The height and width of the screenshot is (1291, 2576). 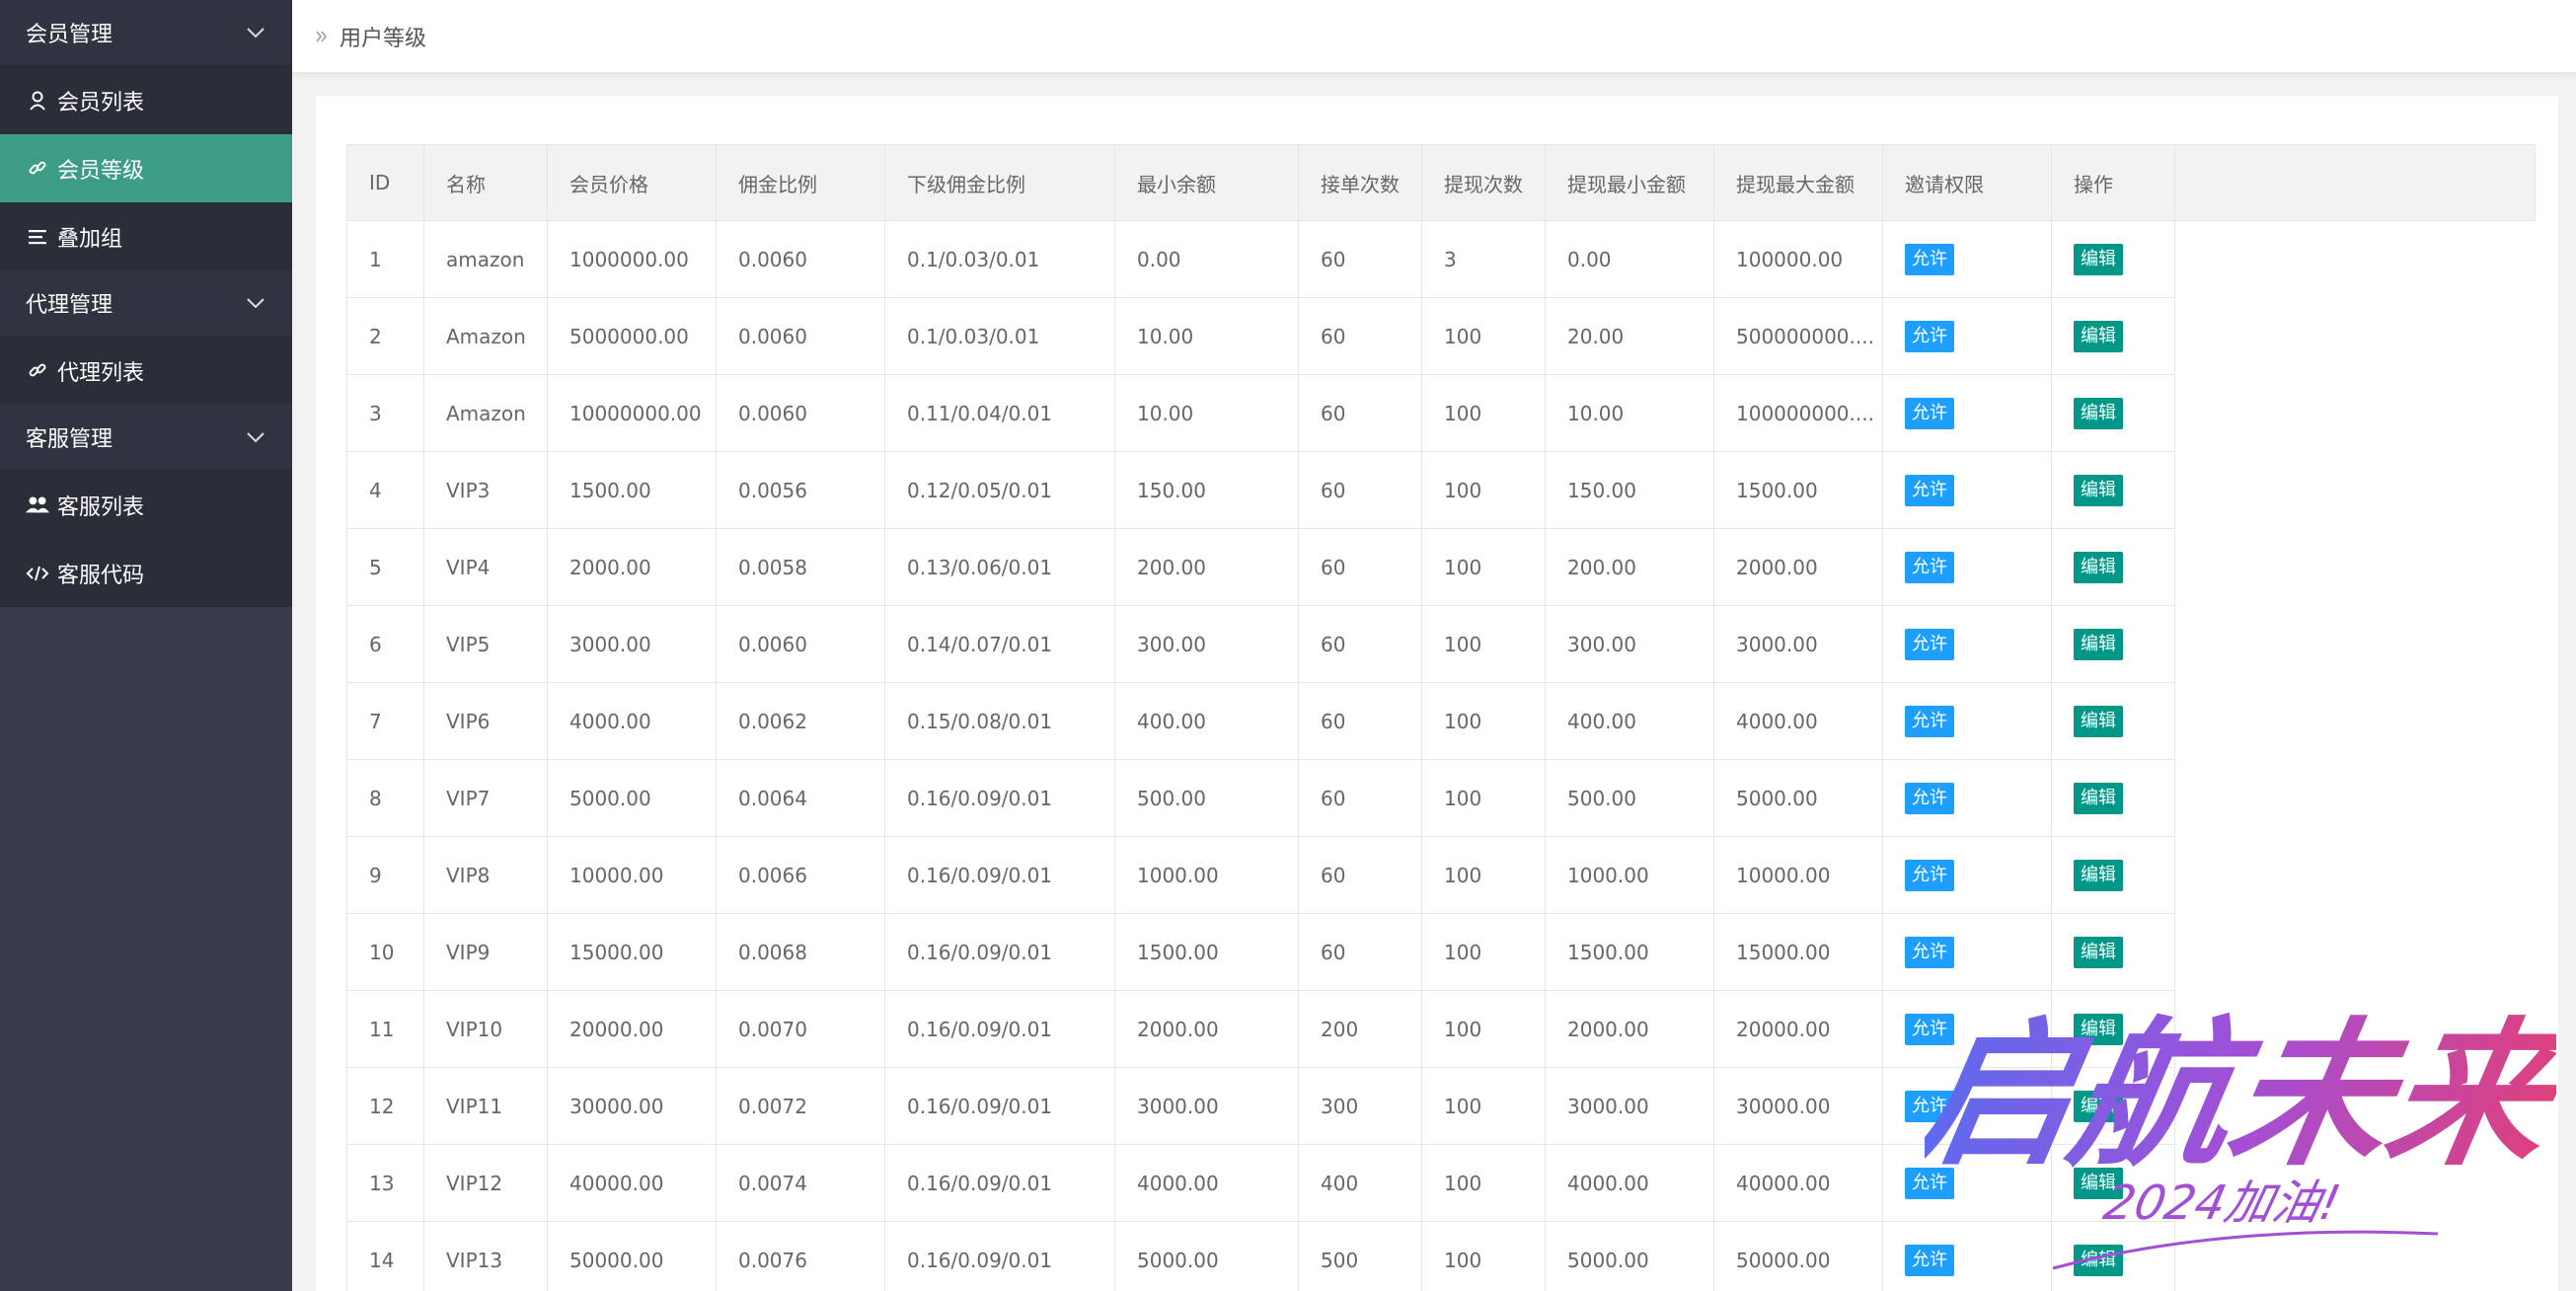 What do you see at coordinates (385, 644) in the screenshot?
I see `table-cell: 6` at bounding box center [385, 644].